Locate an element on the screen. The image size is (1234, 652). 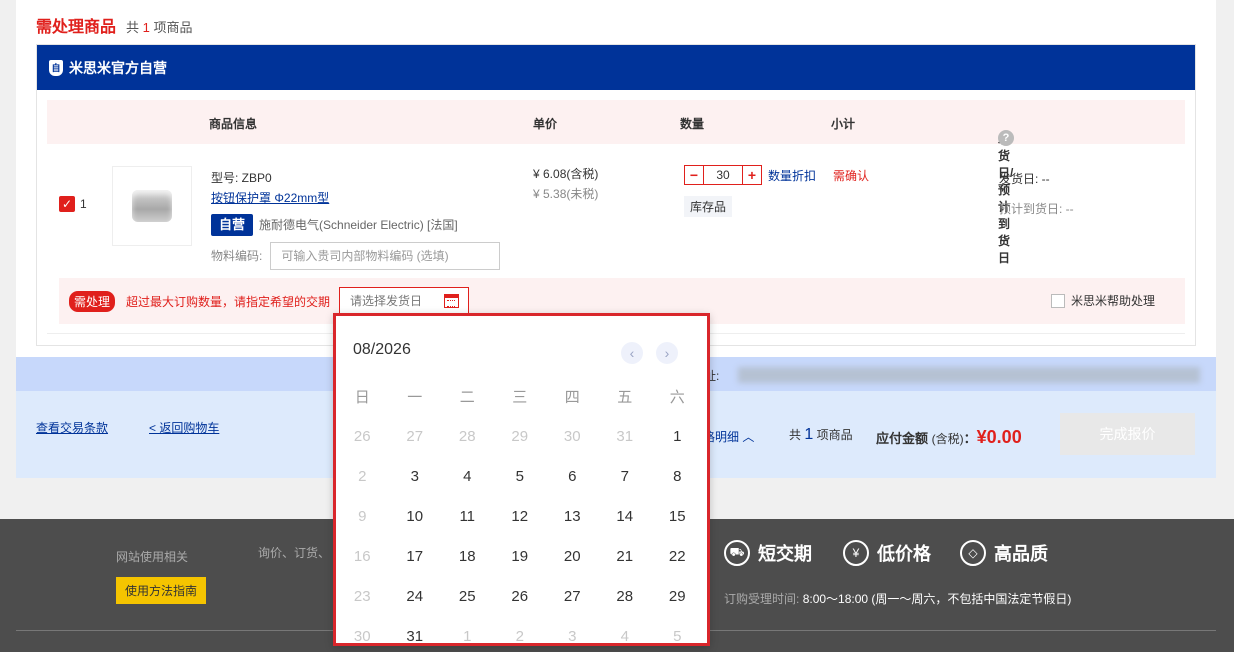
weekday-row: 日一二三四五六 is located at coordinates (521, 396).